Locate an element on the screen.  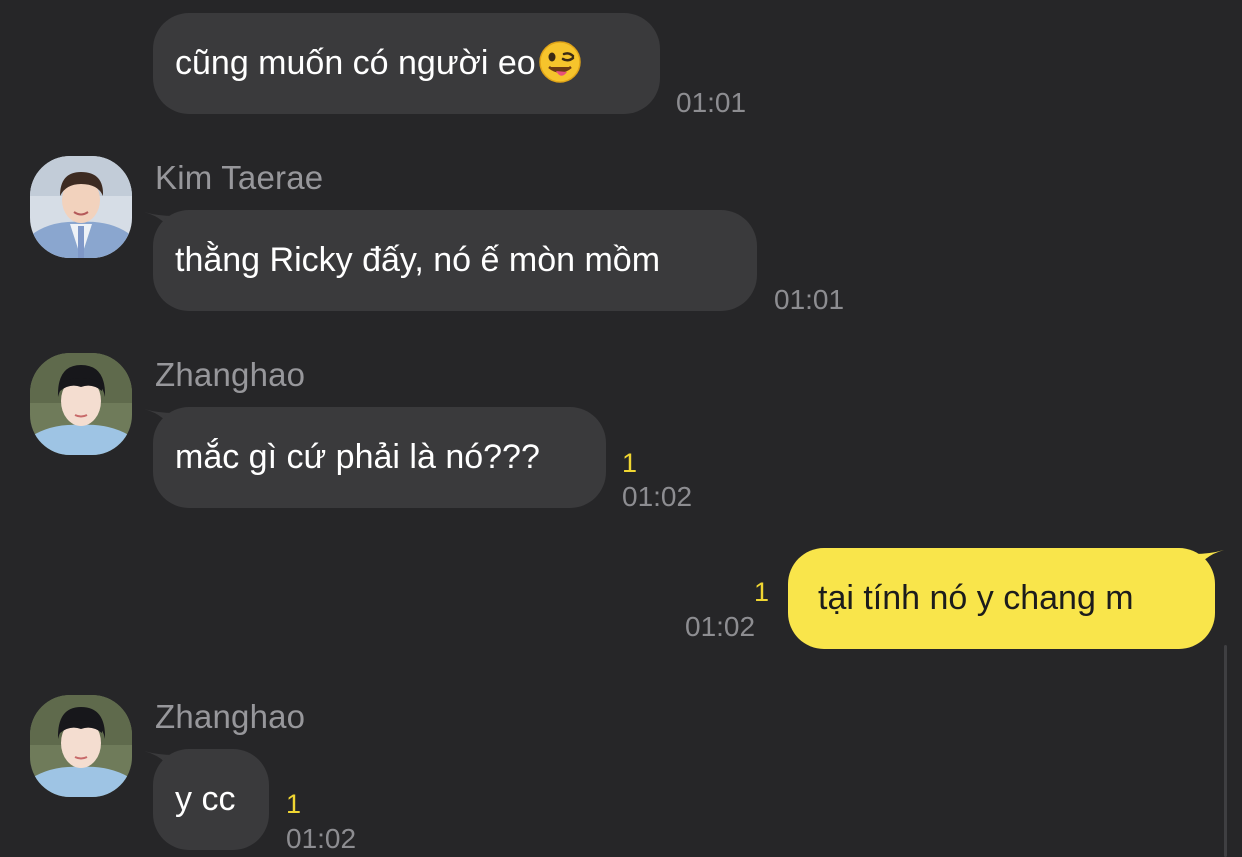
avatar-kim-taerae is located at coordinates (81, 207).